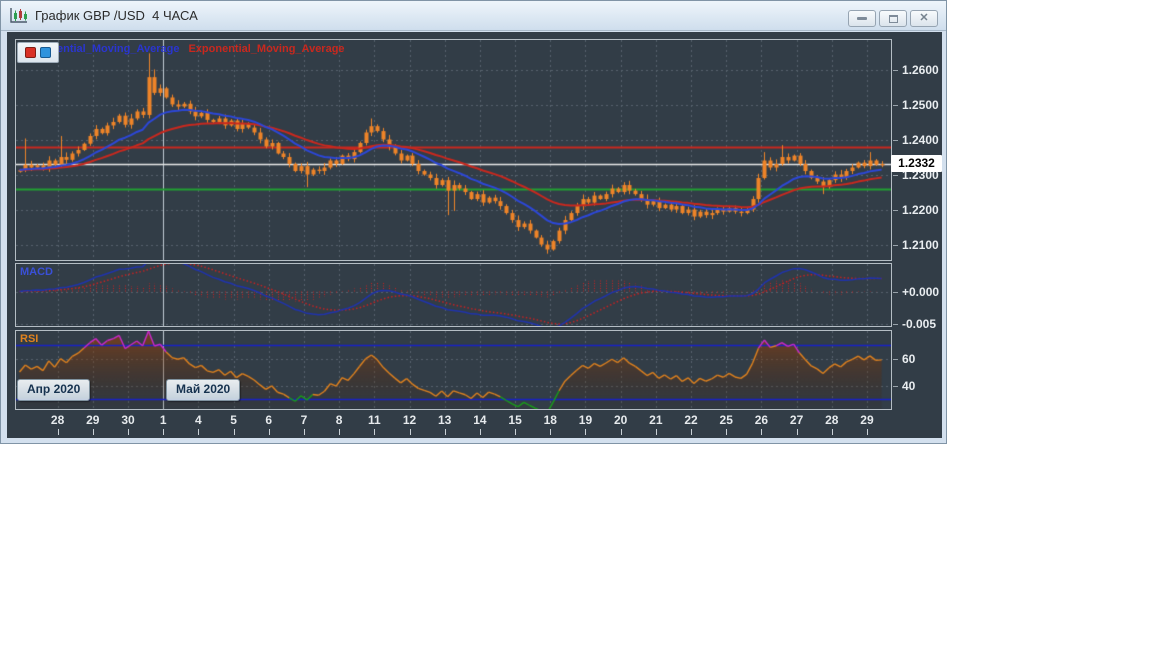 This screenshot has width=1152, height=648. I want to click on blue-indicator-swatch, so click(45, 52).